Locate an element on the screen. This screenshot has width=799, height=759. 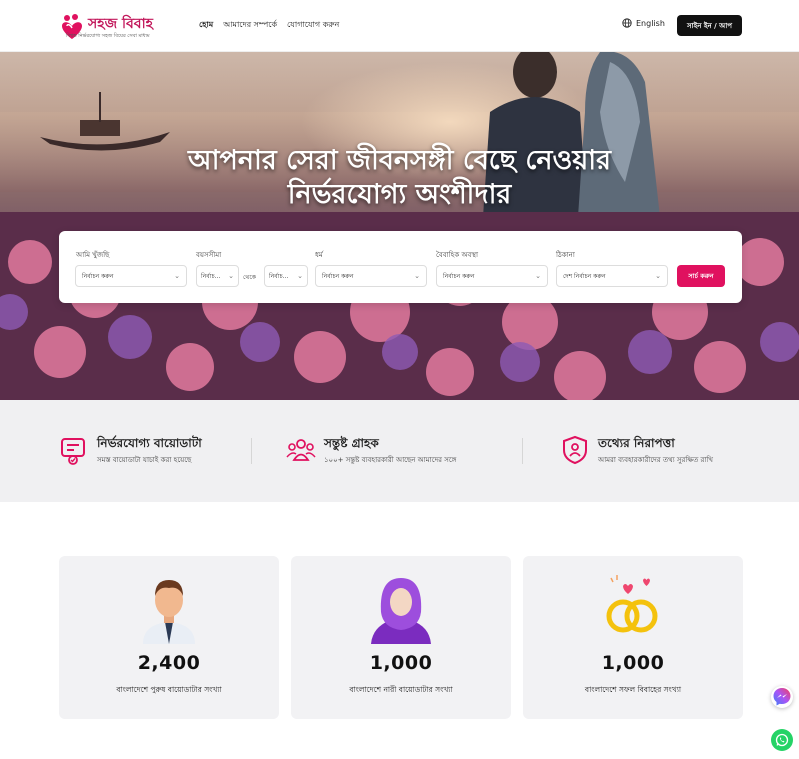
language-label: English is located at coordinates (650, 23).